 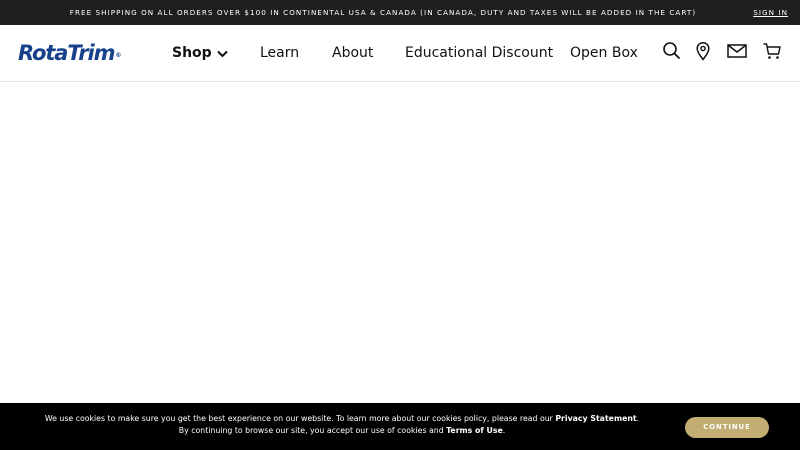 I want to click on nav-shop: Shop, so click(x=200, y=53).